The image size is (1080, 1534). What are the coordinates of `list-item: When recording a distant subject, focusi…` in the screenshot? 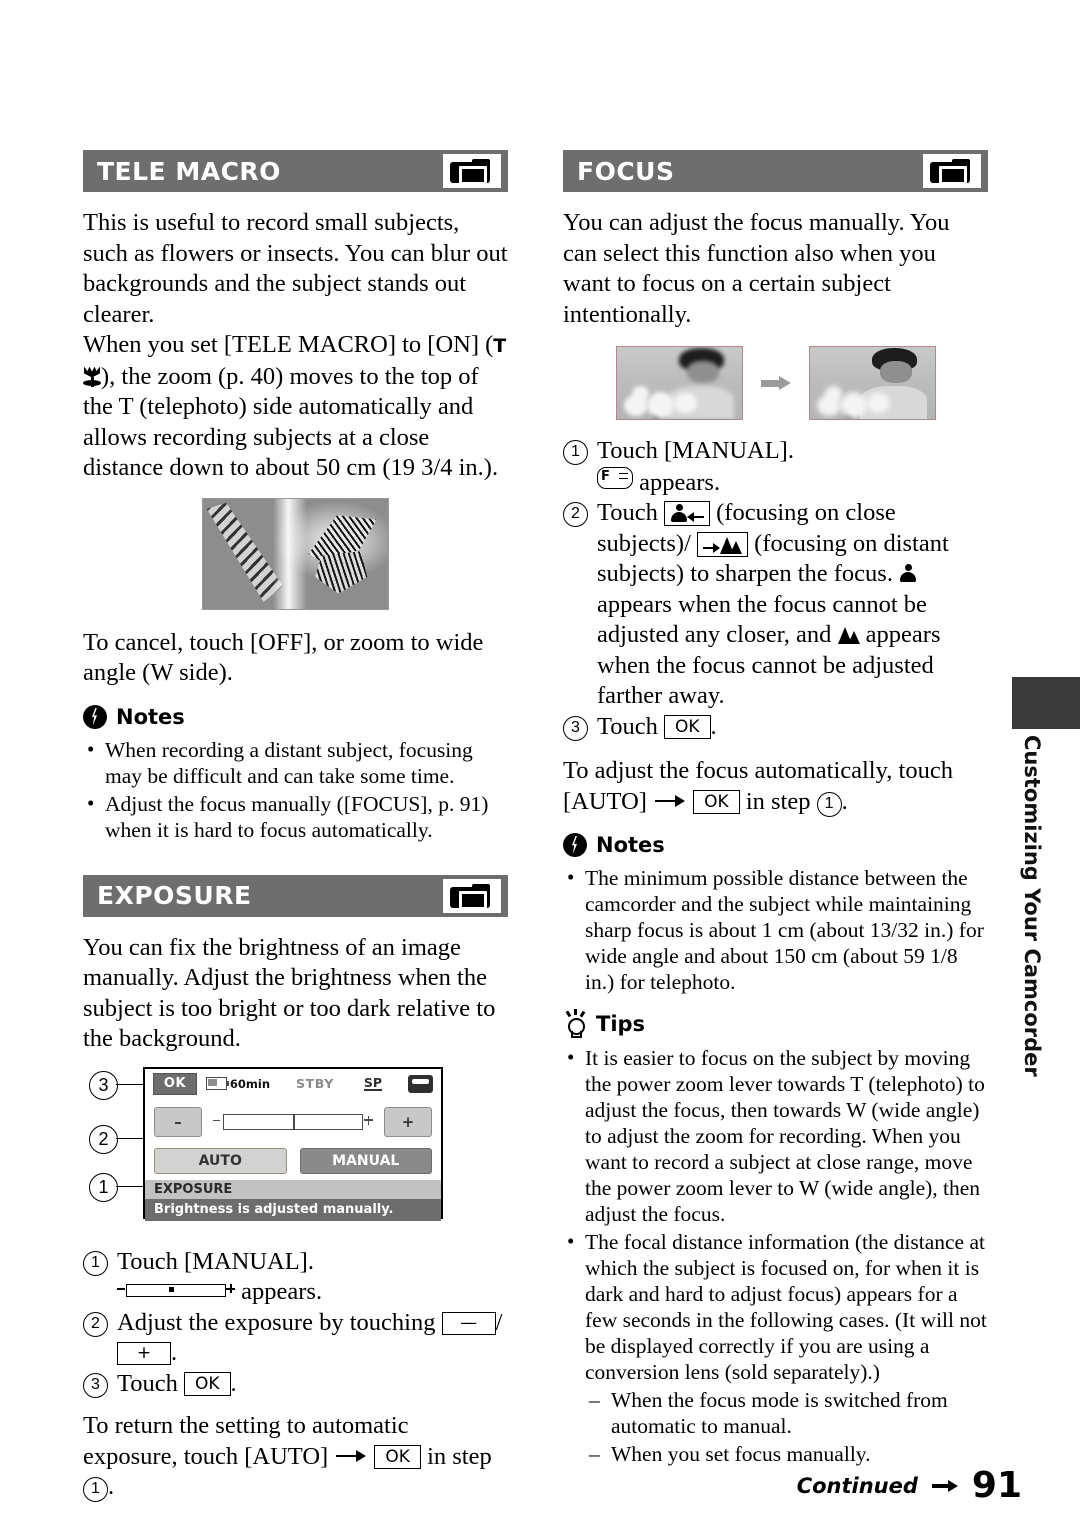 It's located at (295, 762).